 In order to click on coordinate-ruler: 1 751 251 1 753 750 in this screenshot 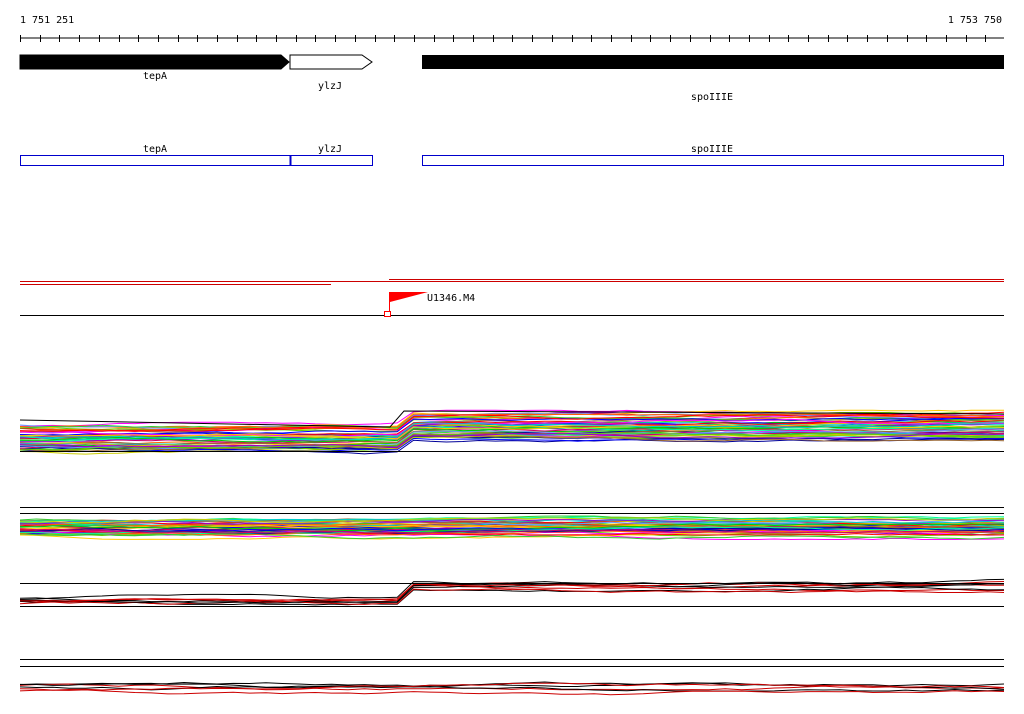, I will do `click(512, 28)`.